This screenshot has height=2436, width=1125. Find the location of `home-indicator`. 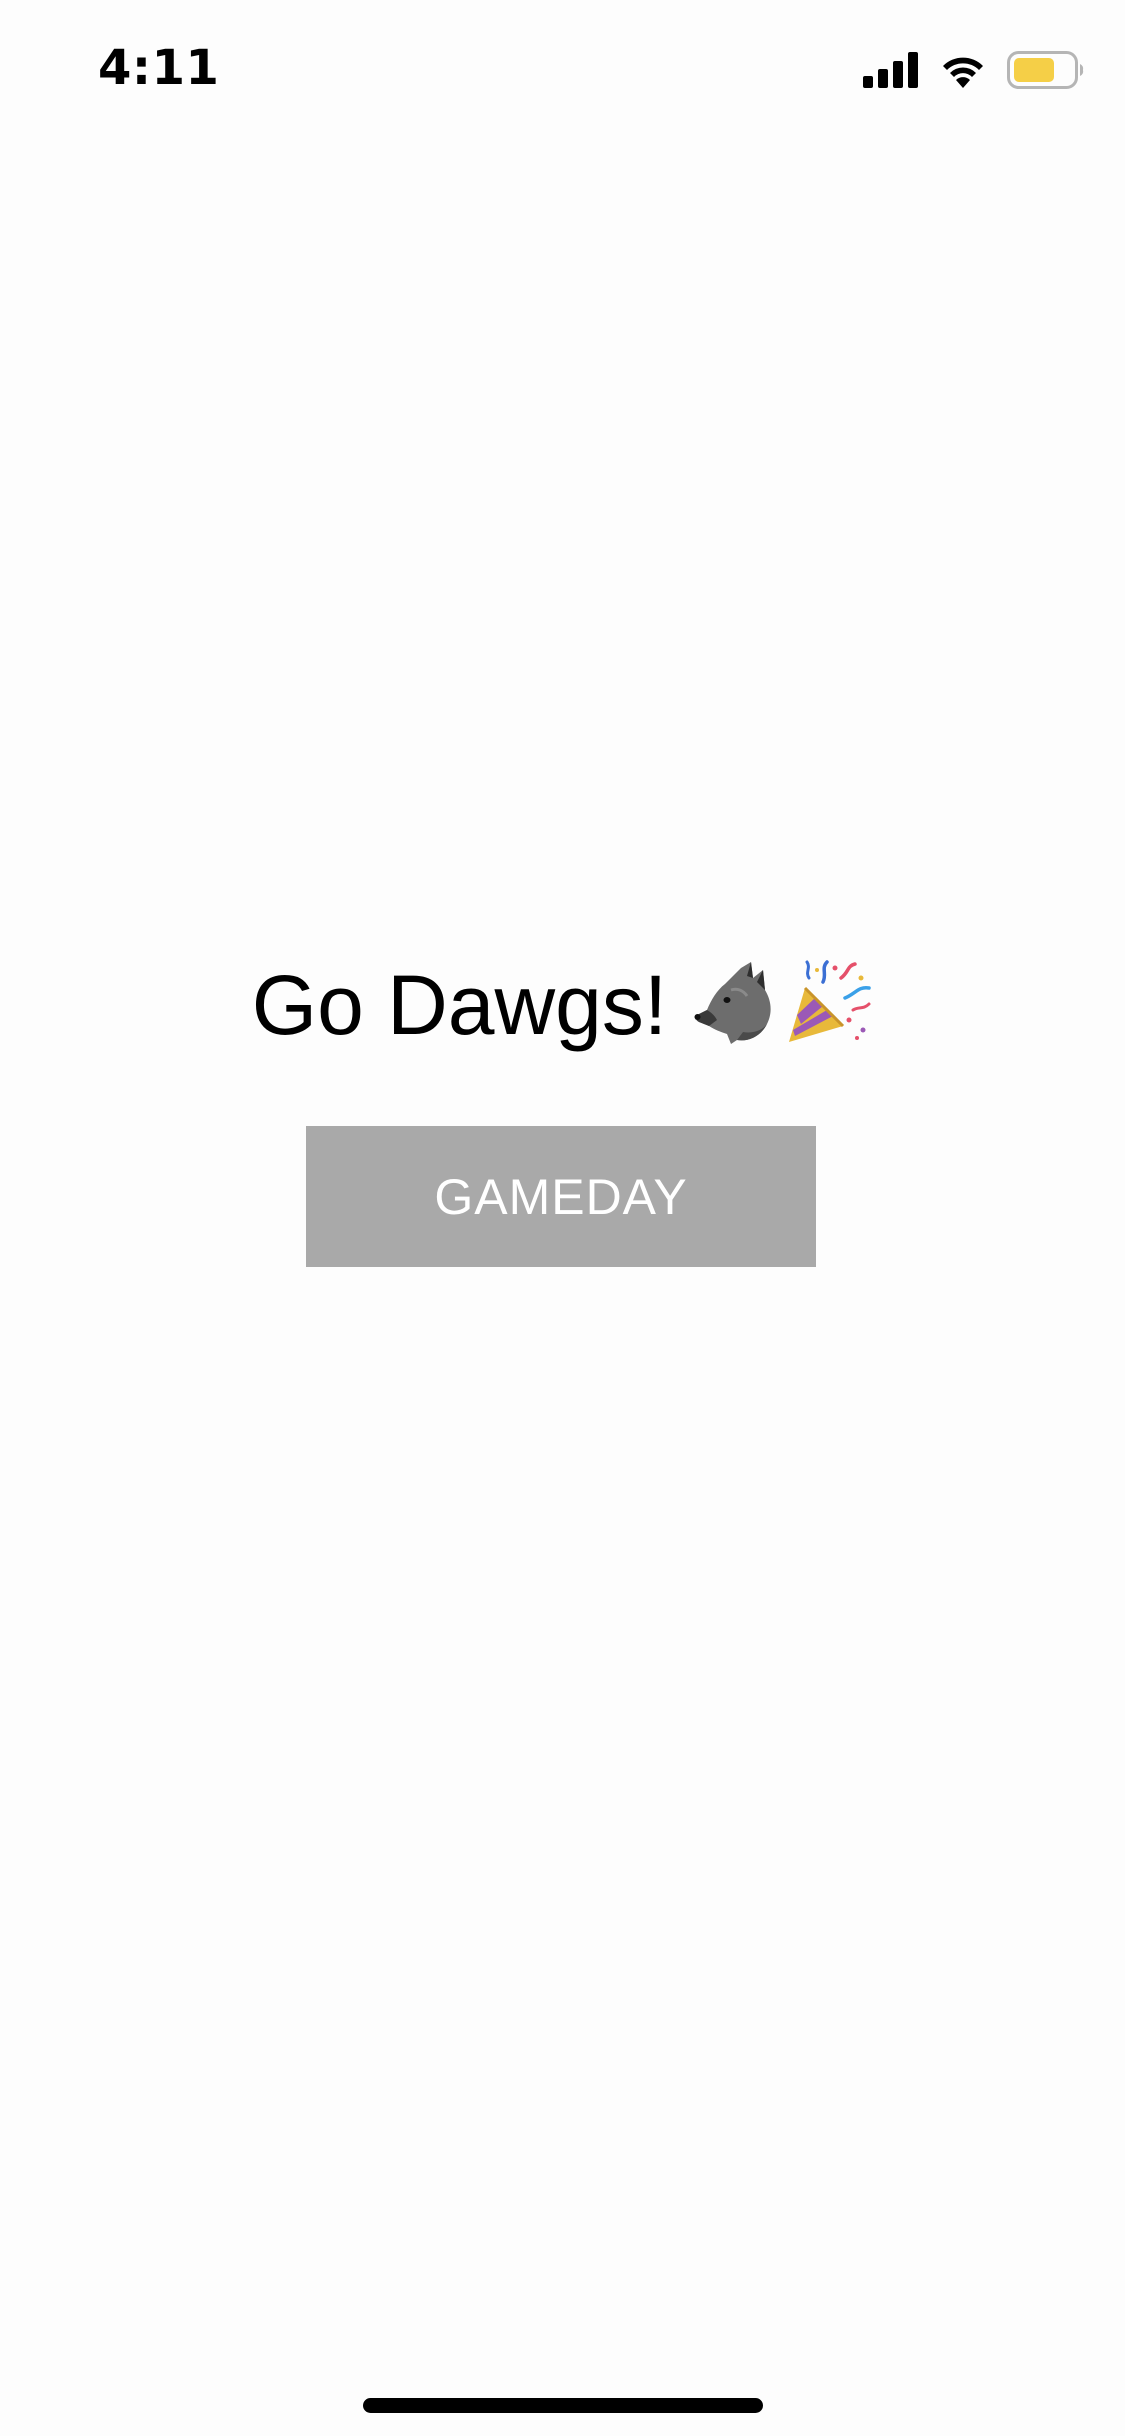

home-indicator is located at coordinates (563, 2405).